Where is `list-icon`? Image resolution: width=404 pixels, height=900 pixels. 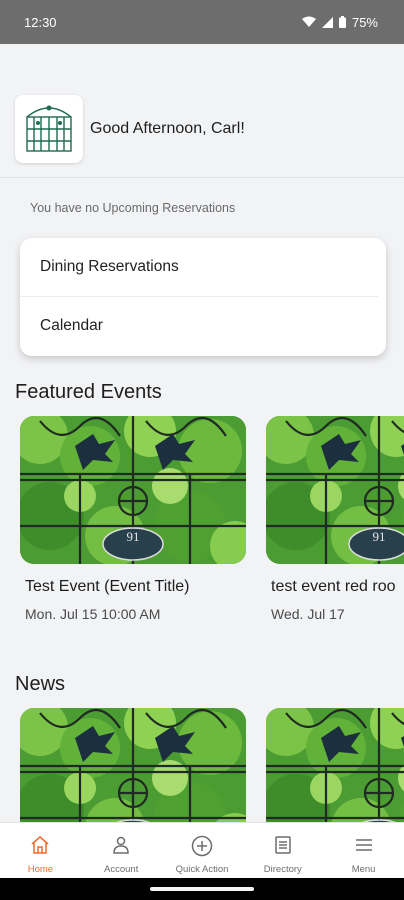
list-icon is located at coordinates (283, 846).